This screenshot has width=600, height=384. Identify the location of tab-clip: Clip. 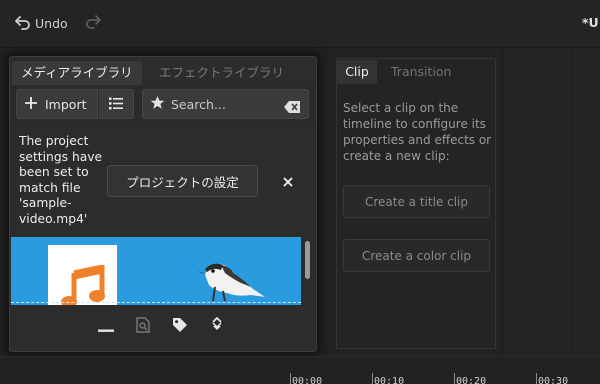
(357, 72).